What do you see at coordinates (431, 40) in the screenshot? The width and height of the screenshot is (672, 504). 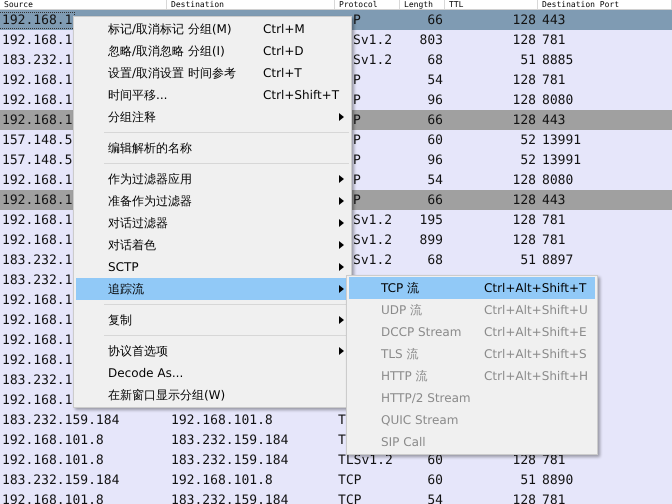 I see `table-cell-text: 803` at bounding box center [431, 40].